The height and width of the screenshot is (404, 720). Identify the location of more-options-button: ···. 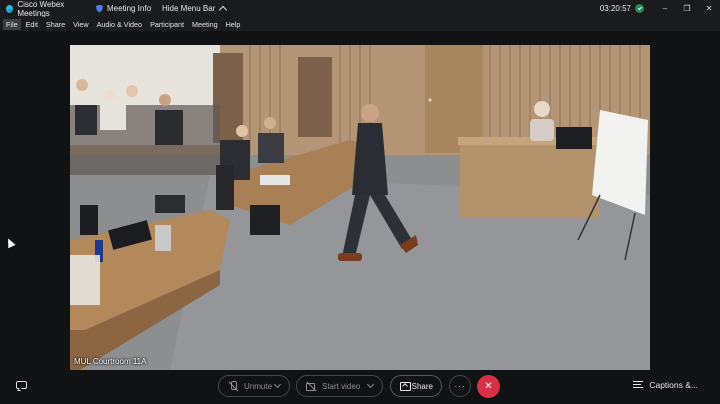
(460, 386).